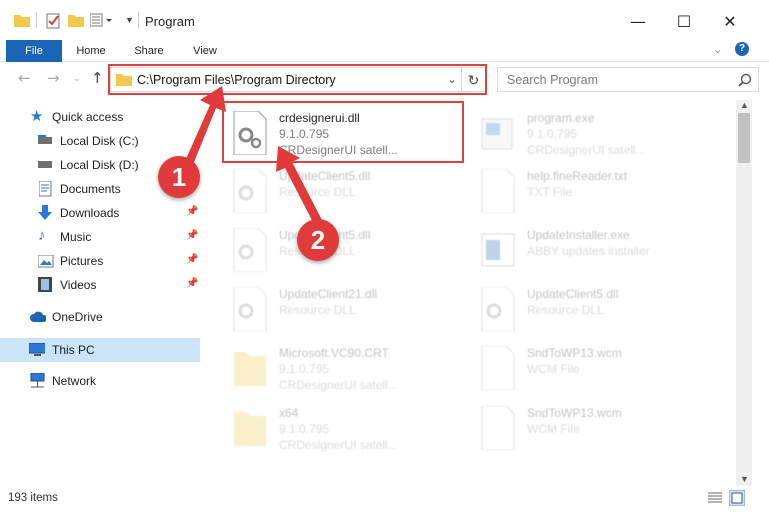 The width and height of the screenshot is (769, 526). What do you see at coordinates (384, 20) in the screenshot?
I see `title-bar: ▼ Program — ☐ ✕` at bounding box center [384, 20].